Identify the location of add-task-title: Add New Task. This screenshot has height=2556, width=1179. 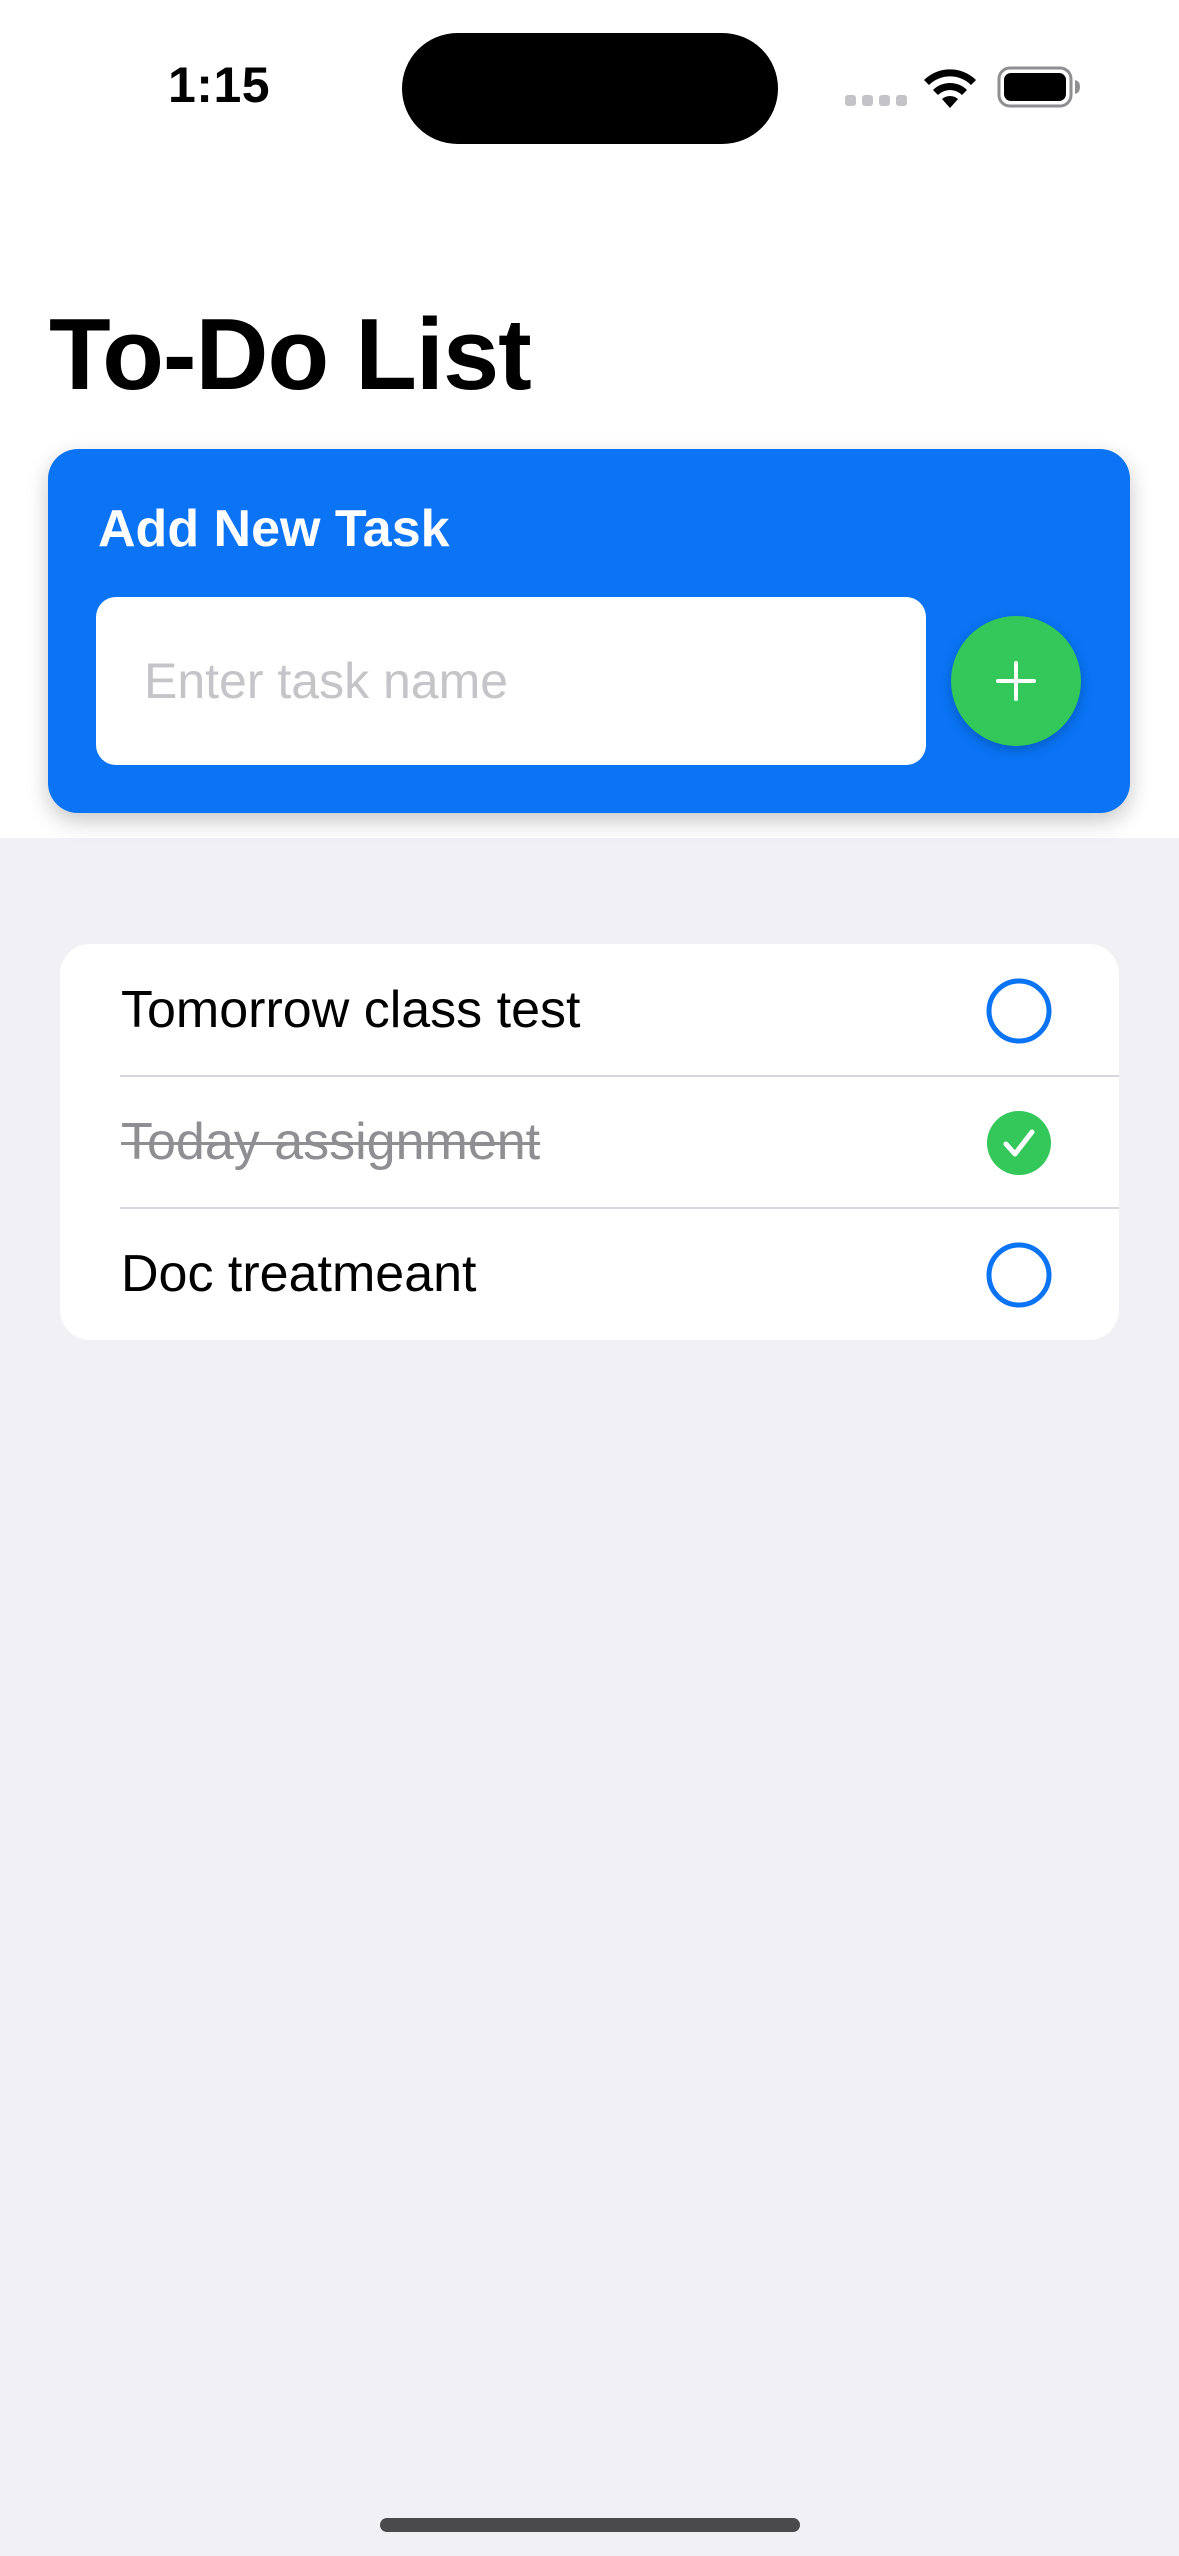
(274, 529).